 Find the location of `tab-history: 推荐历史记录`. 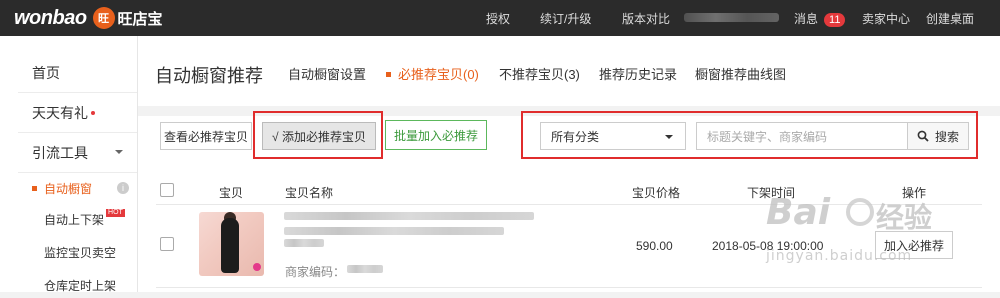

tab-history: 推荐历史记录 is located at coordinates (638, 73).